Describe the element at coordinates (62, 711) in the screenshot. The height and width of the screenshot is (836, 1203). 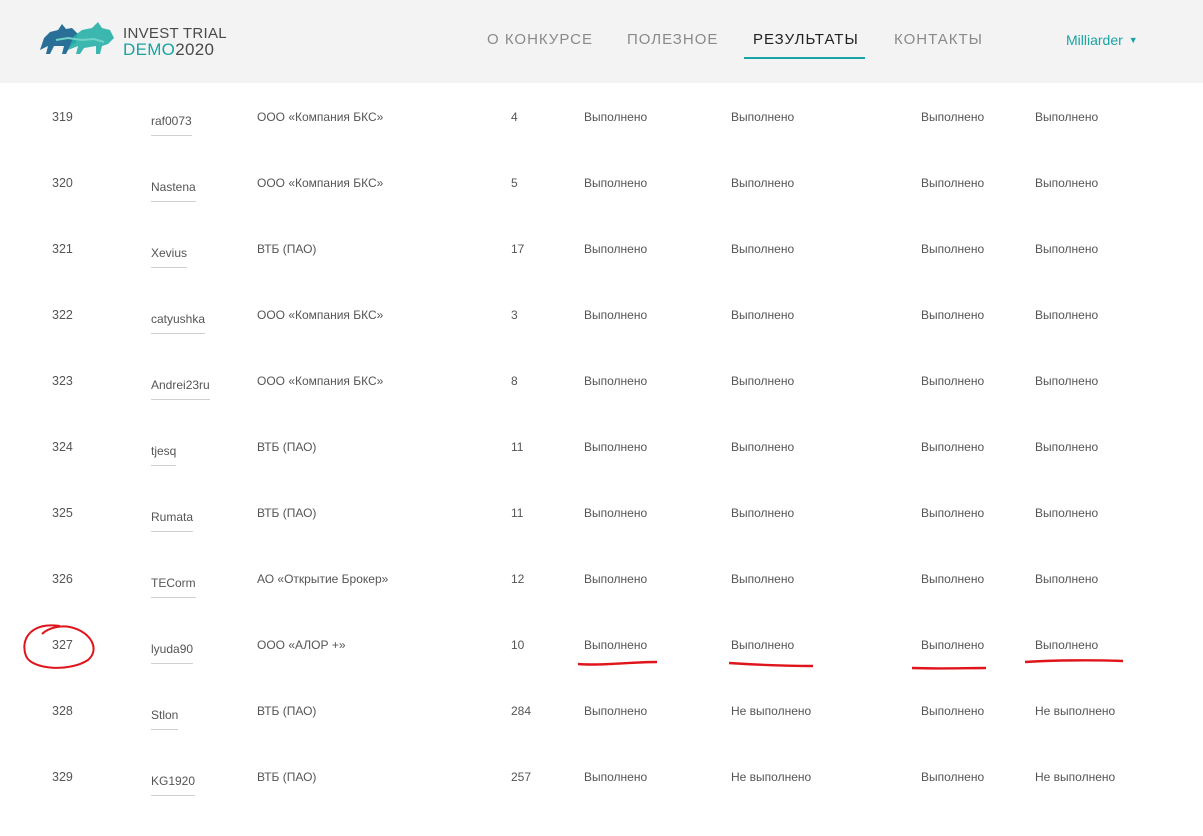
I see `row-number: 328` at that location.